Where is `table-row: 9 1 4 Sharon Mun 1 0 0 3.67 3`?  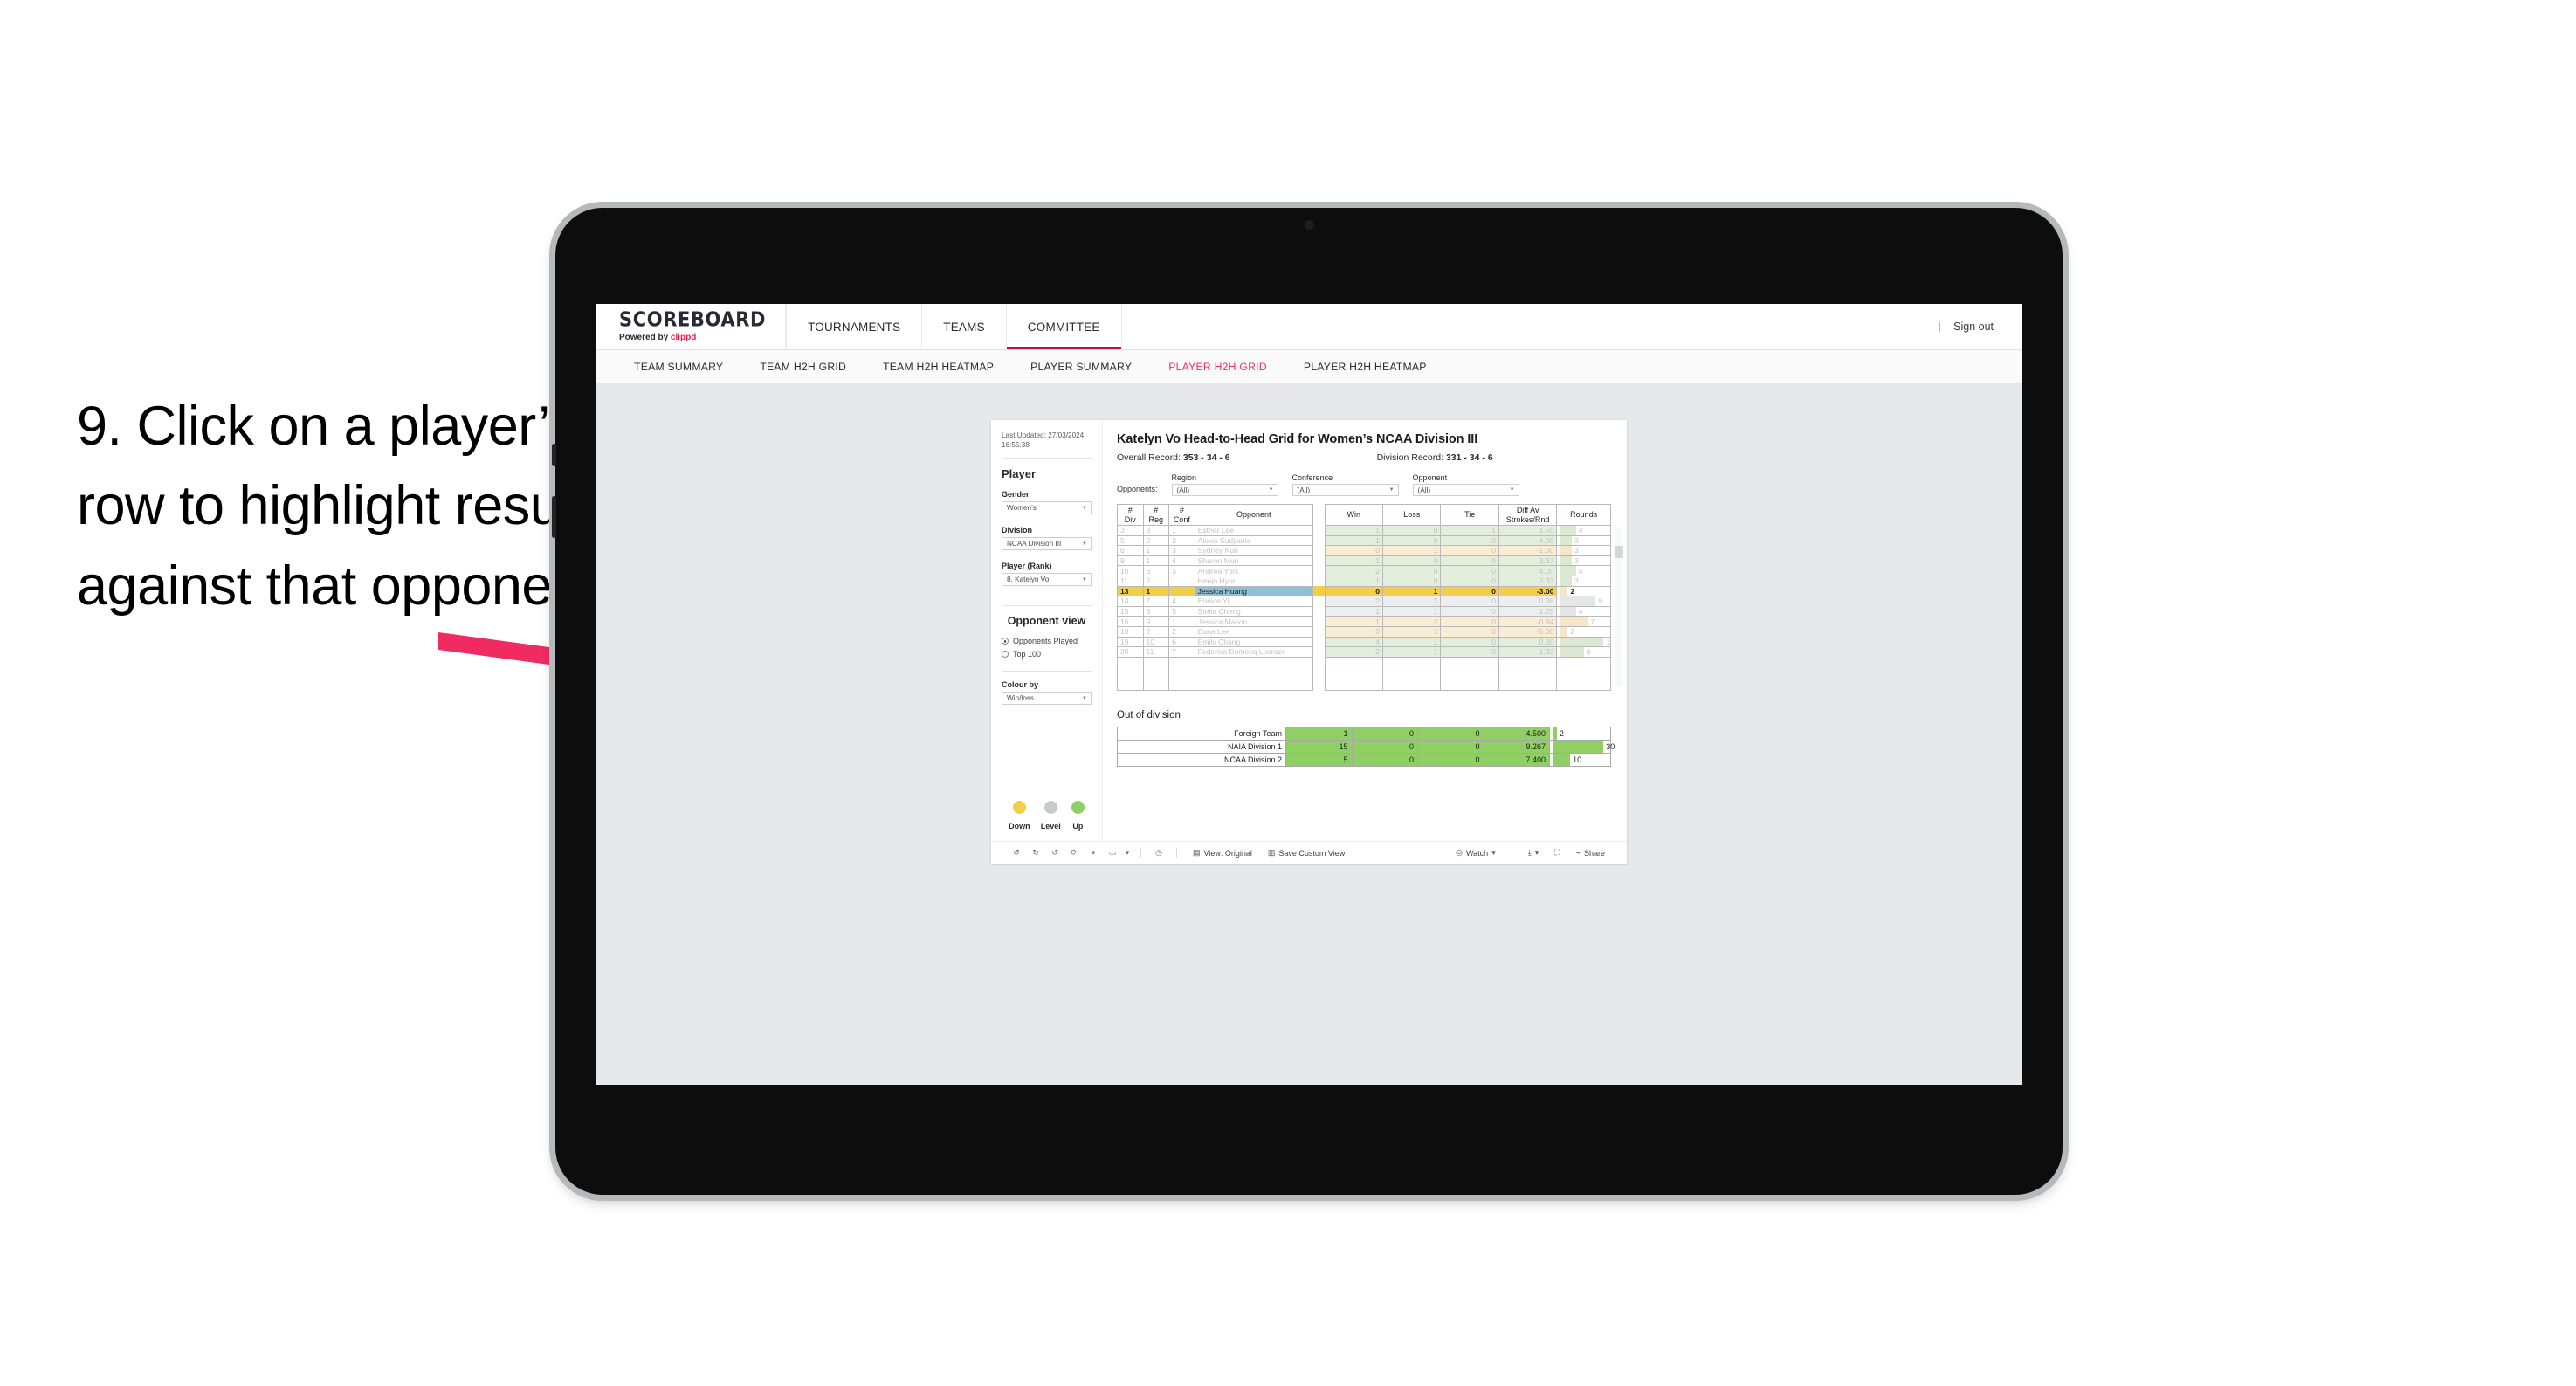 table-row: 9 1 4 Sharon Mun 1 0 0 3.67 3 is located at coordinates (1364, 561).